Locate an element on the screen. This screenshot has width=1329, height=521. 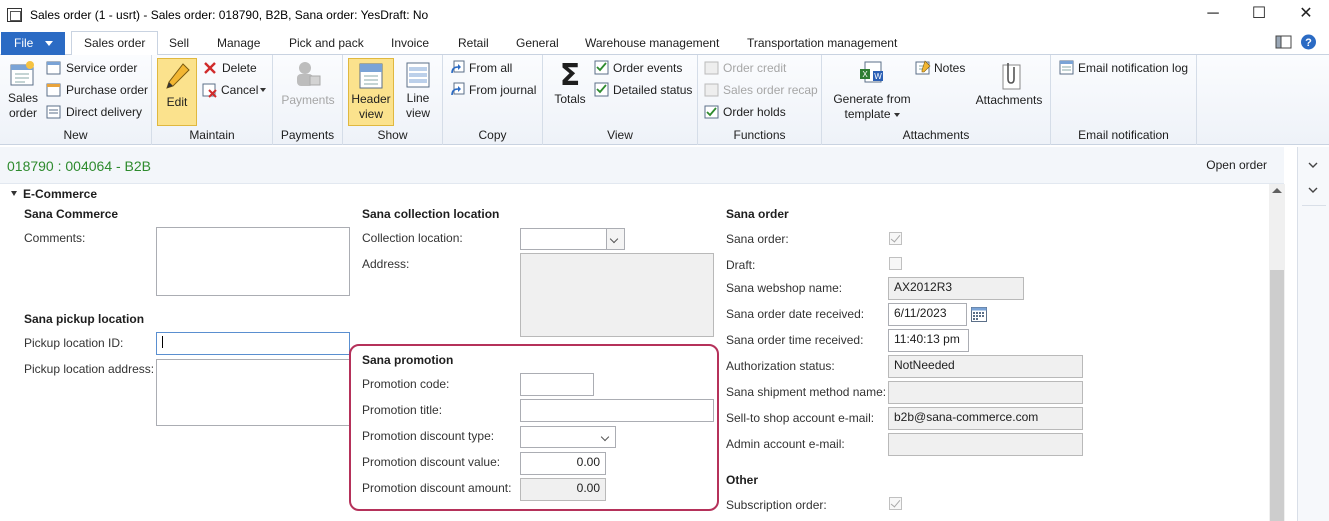
admin-email-field is located at coordinates (985, 444).